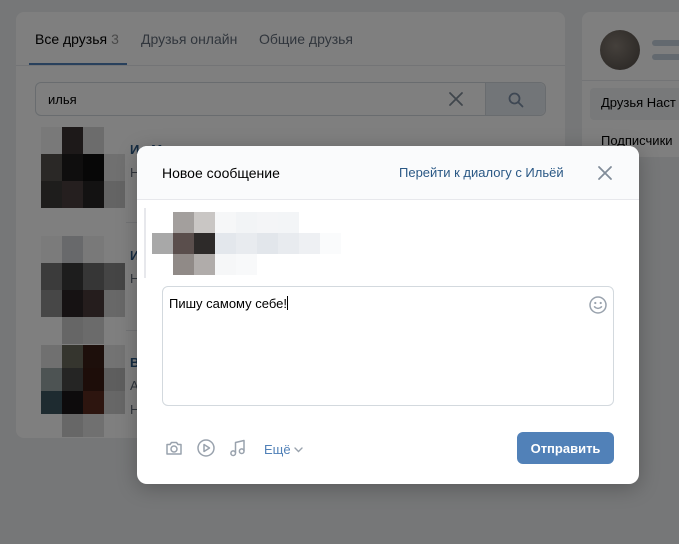  What do you see at coordinates (228, 303) in the screenshot?
I see `message-value: Пишу самому себе!` at bounding box center [228, 303].